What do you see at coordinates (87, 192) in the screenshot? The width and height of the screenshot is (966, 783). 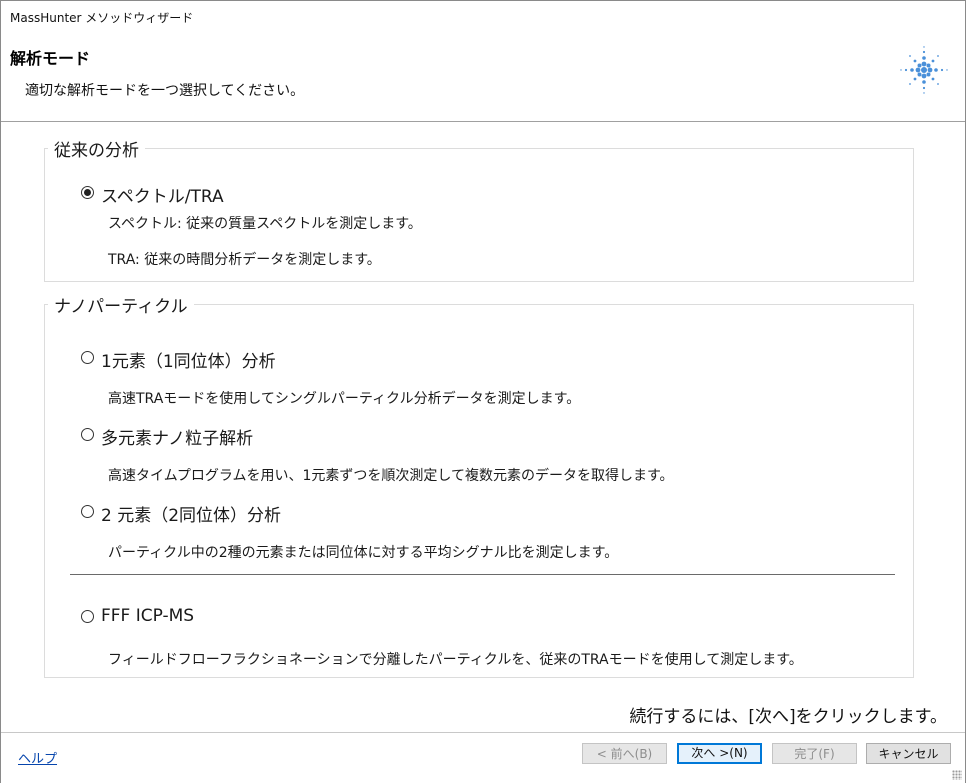 I see `radio-spectrum-tra` at bounding box center [87, 192].